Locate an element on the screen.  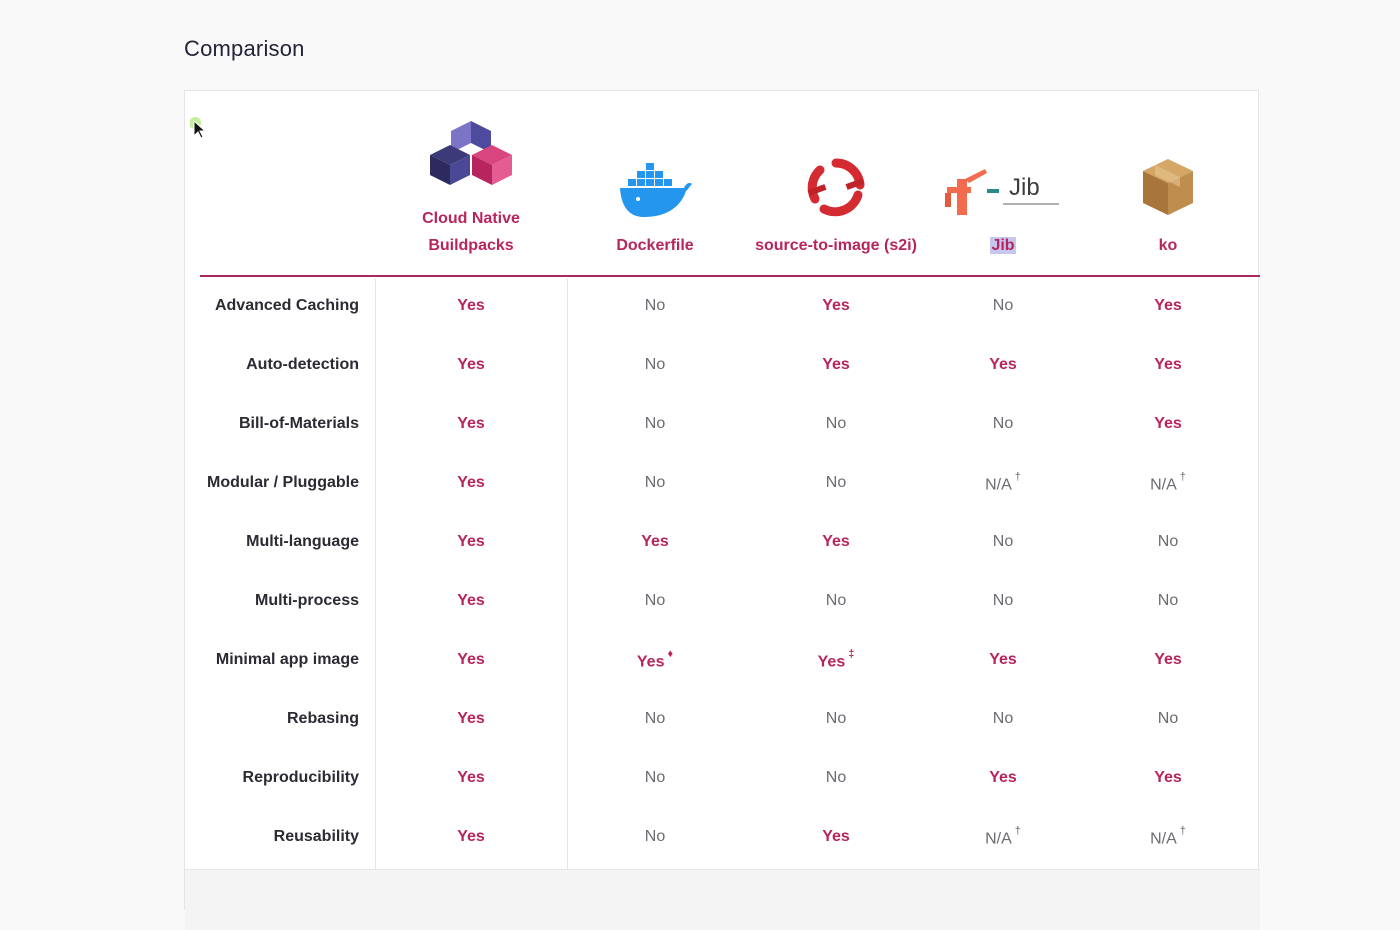
table-row: Advanced Caching Yes No Yes No Yes is located at coordinates (722, 308).